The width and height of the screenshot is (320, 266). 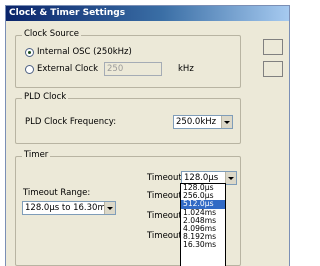 What do you see at coordinates (201, 178) in the screenshot?
I see `timeout1-value: 128.0µs` at bounding box center [201, 178].